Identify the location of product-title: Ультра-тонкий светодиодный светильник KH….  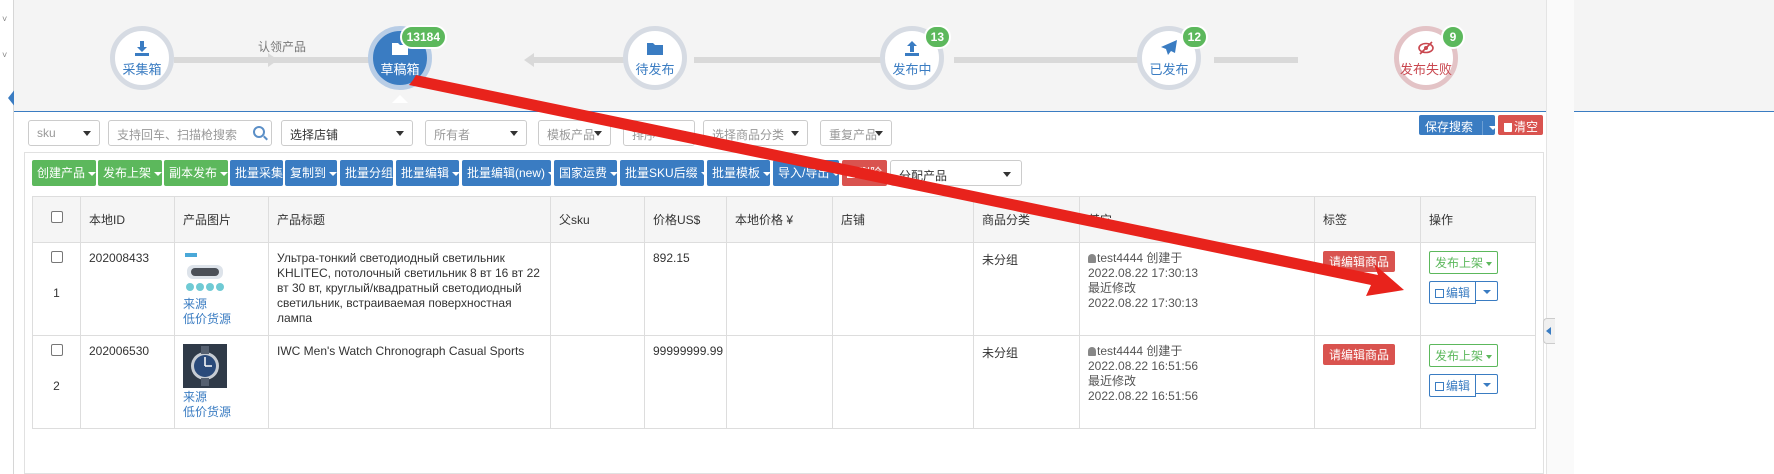
(409, 288).